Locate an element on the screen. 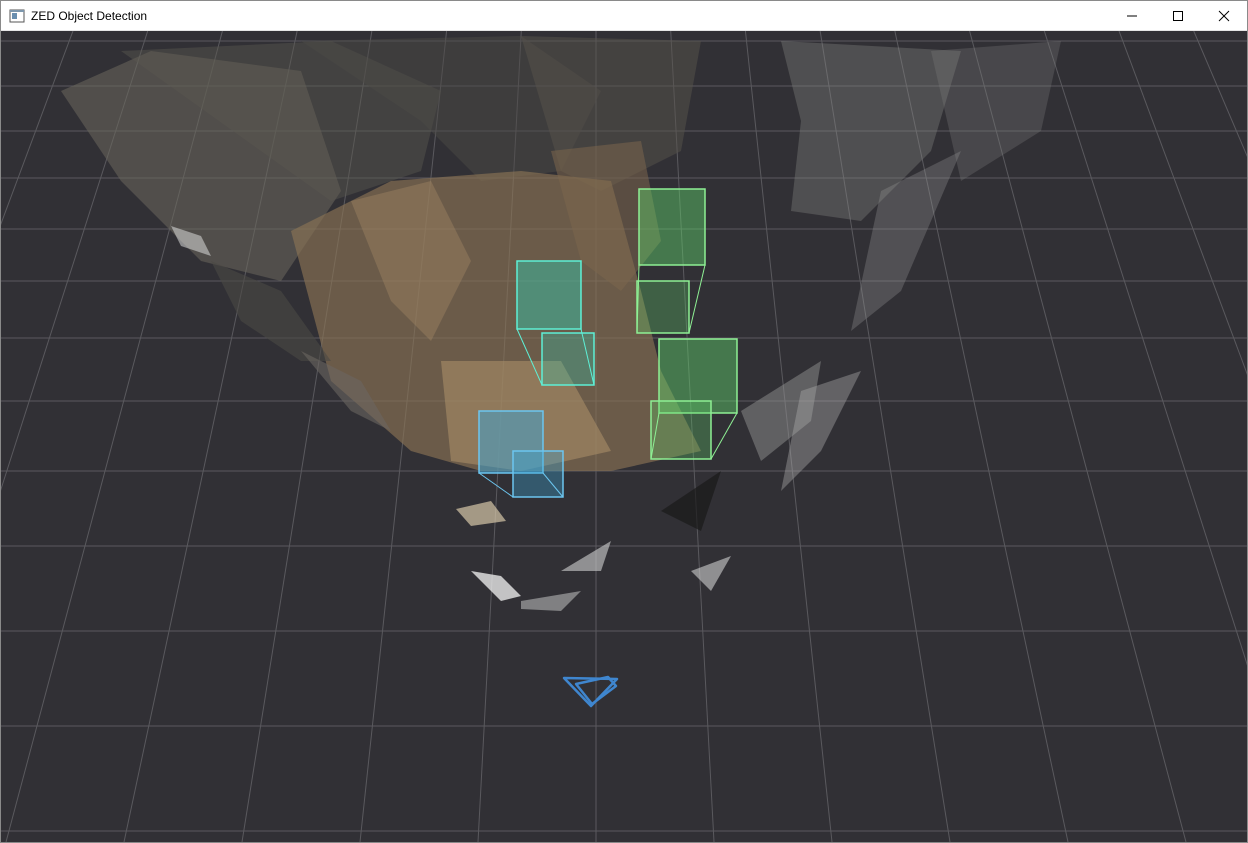  maximize-button is located at coordinates (1178, 16).